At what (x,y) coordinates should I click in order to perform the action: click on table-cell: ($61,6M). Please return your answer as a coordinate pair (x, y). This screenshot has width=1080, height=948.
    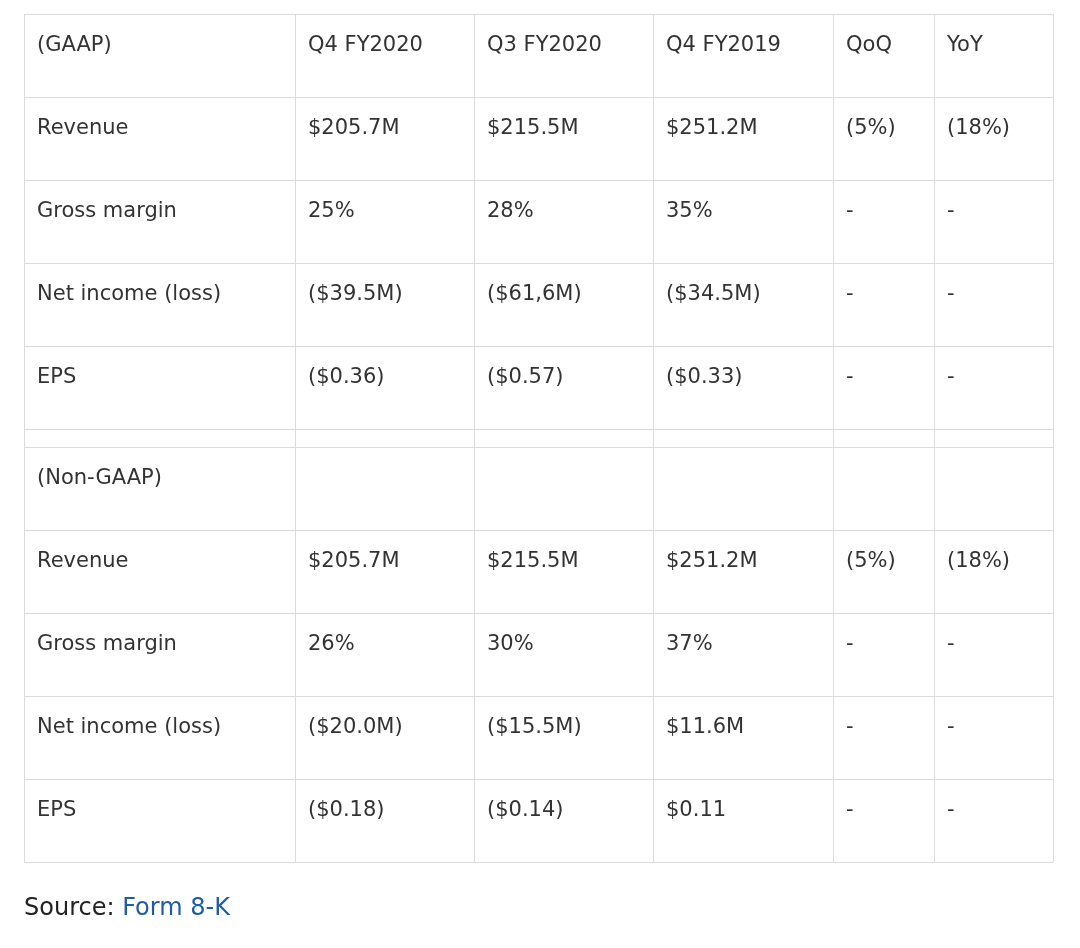
    Looking at the image, I should click on (564, 305).